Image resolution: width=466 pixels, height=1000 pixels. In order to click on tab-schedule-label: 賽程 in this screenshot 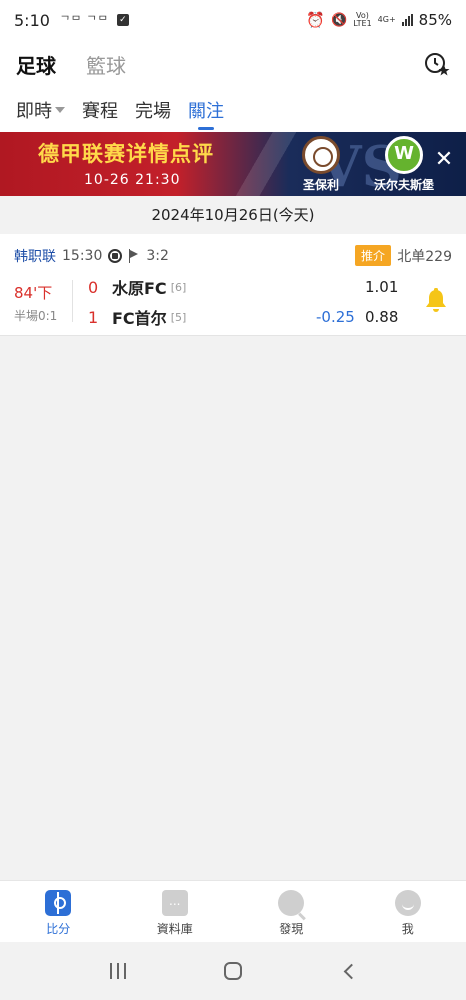, I will do `click(100, 111)`.